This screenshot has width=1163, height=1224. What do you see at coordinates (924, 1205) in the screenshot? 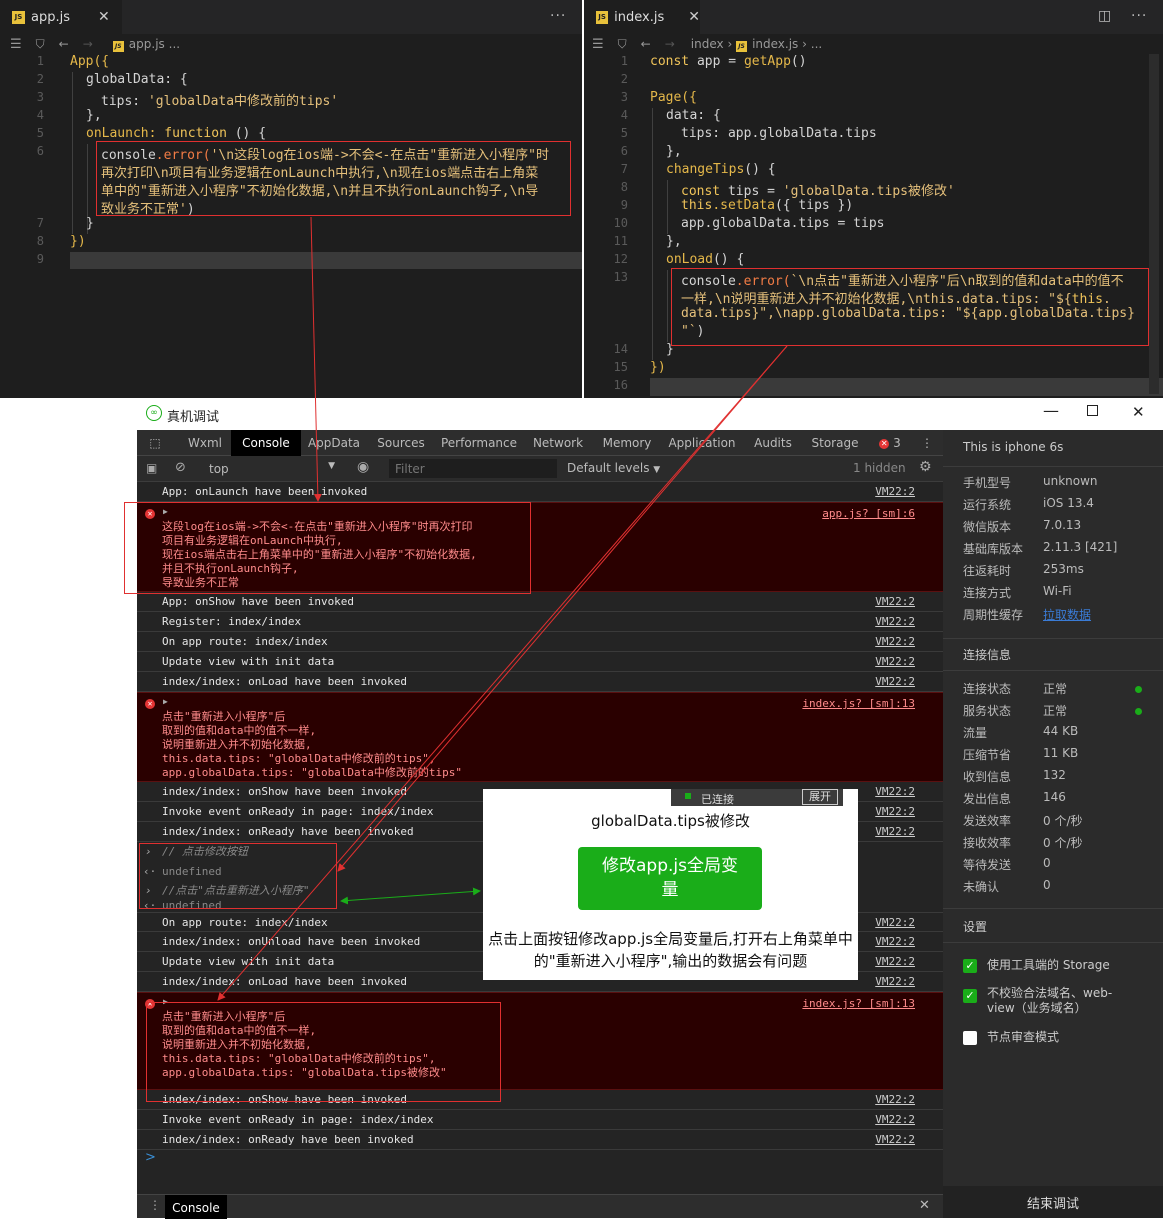
I see `close-drawer-icon: ✕` at bounding box center [924, 1205].